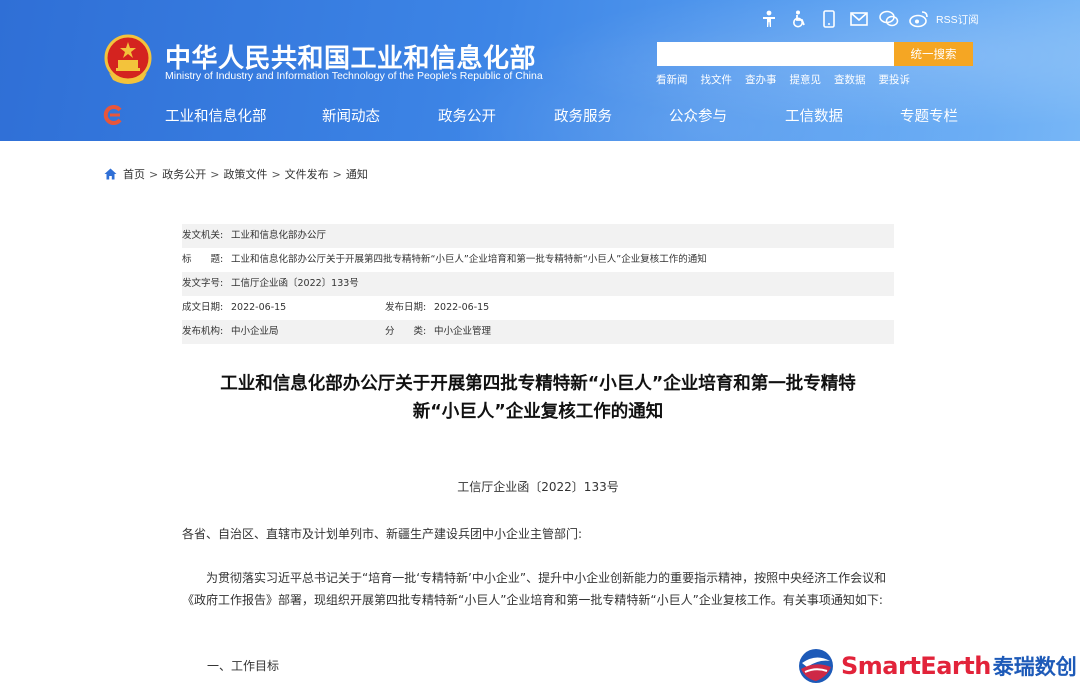 This screenshot has width=1080, height=694. I want to click on article-doc-number: 工信厅企业函〔2022〕133号, so click(538, 487).